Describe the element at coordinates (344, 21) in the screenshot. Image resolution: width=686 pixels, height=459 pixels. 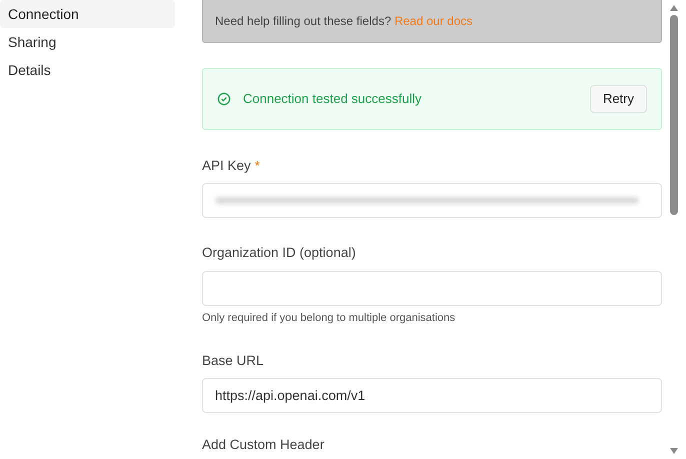
I see `help-text: Need help filling out these fields? Read our docs` at that location.